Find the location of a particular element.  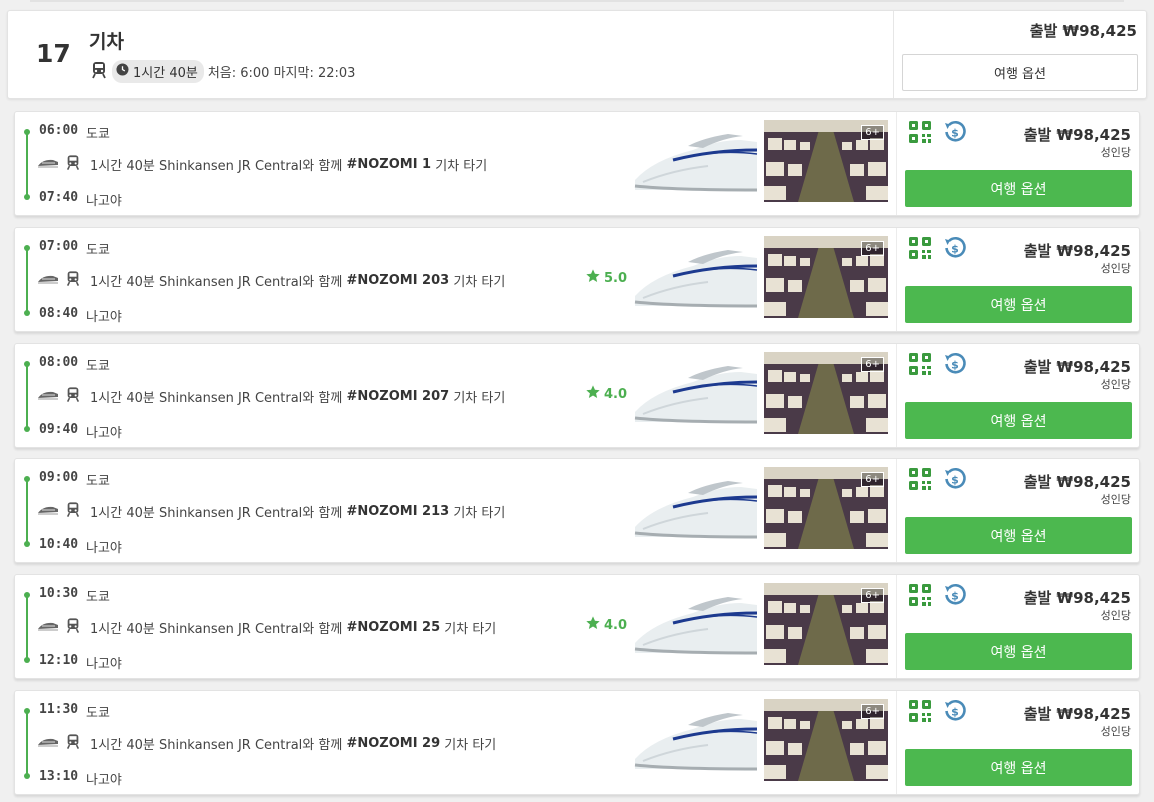

rating-value: 5.0 is located at coordinates (616, 278).